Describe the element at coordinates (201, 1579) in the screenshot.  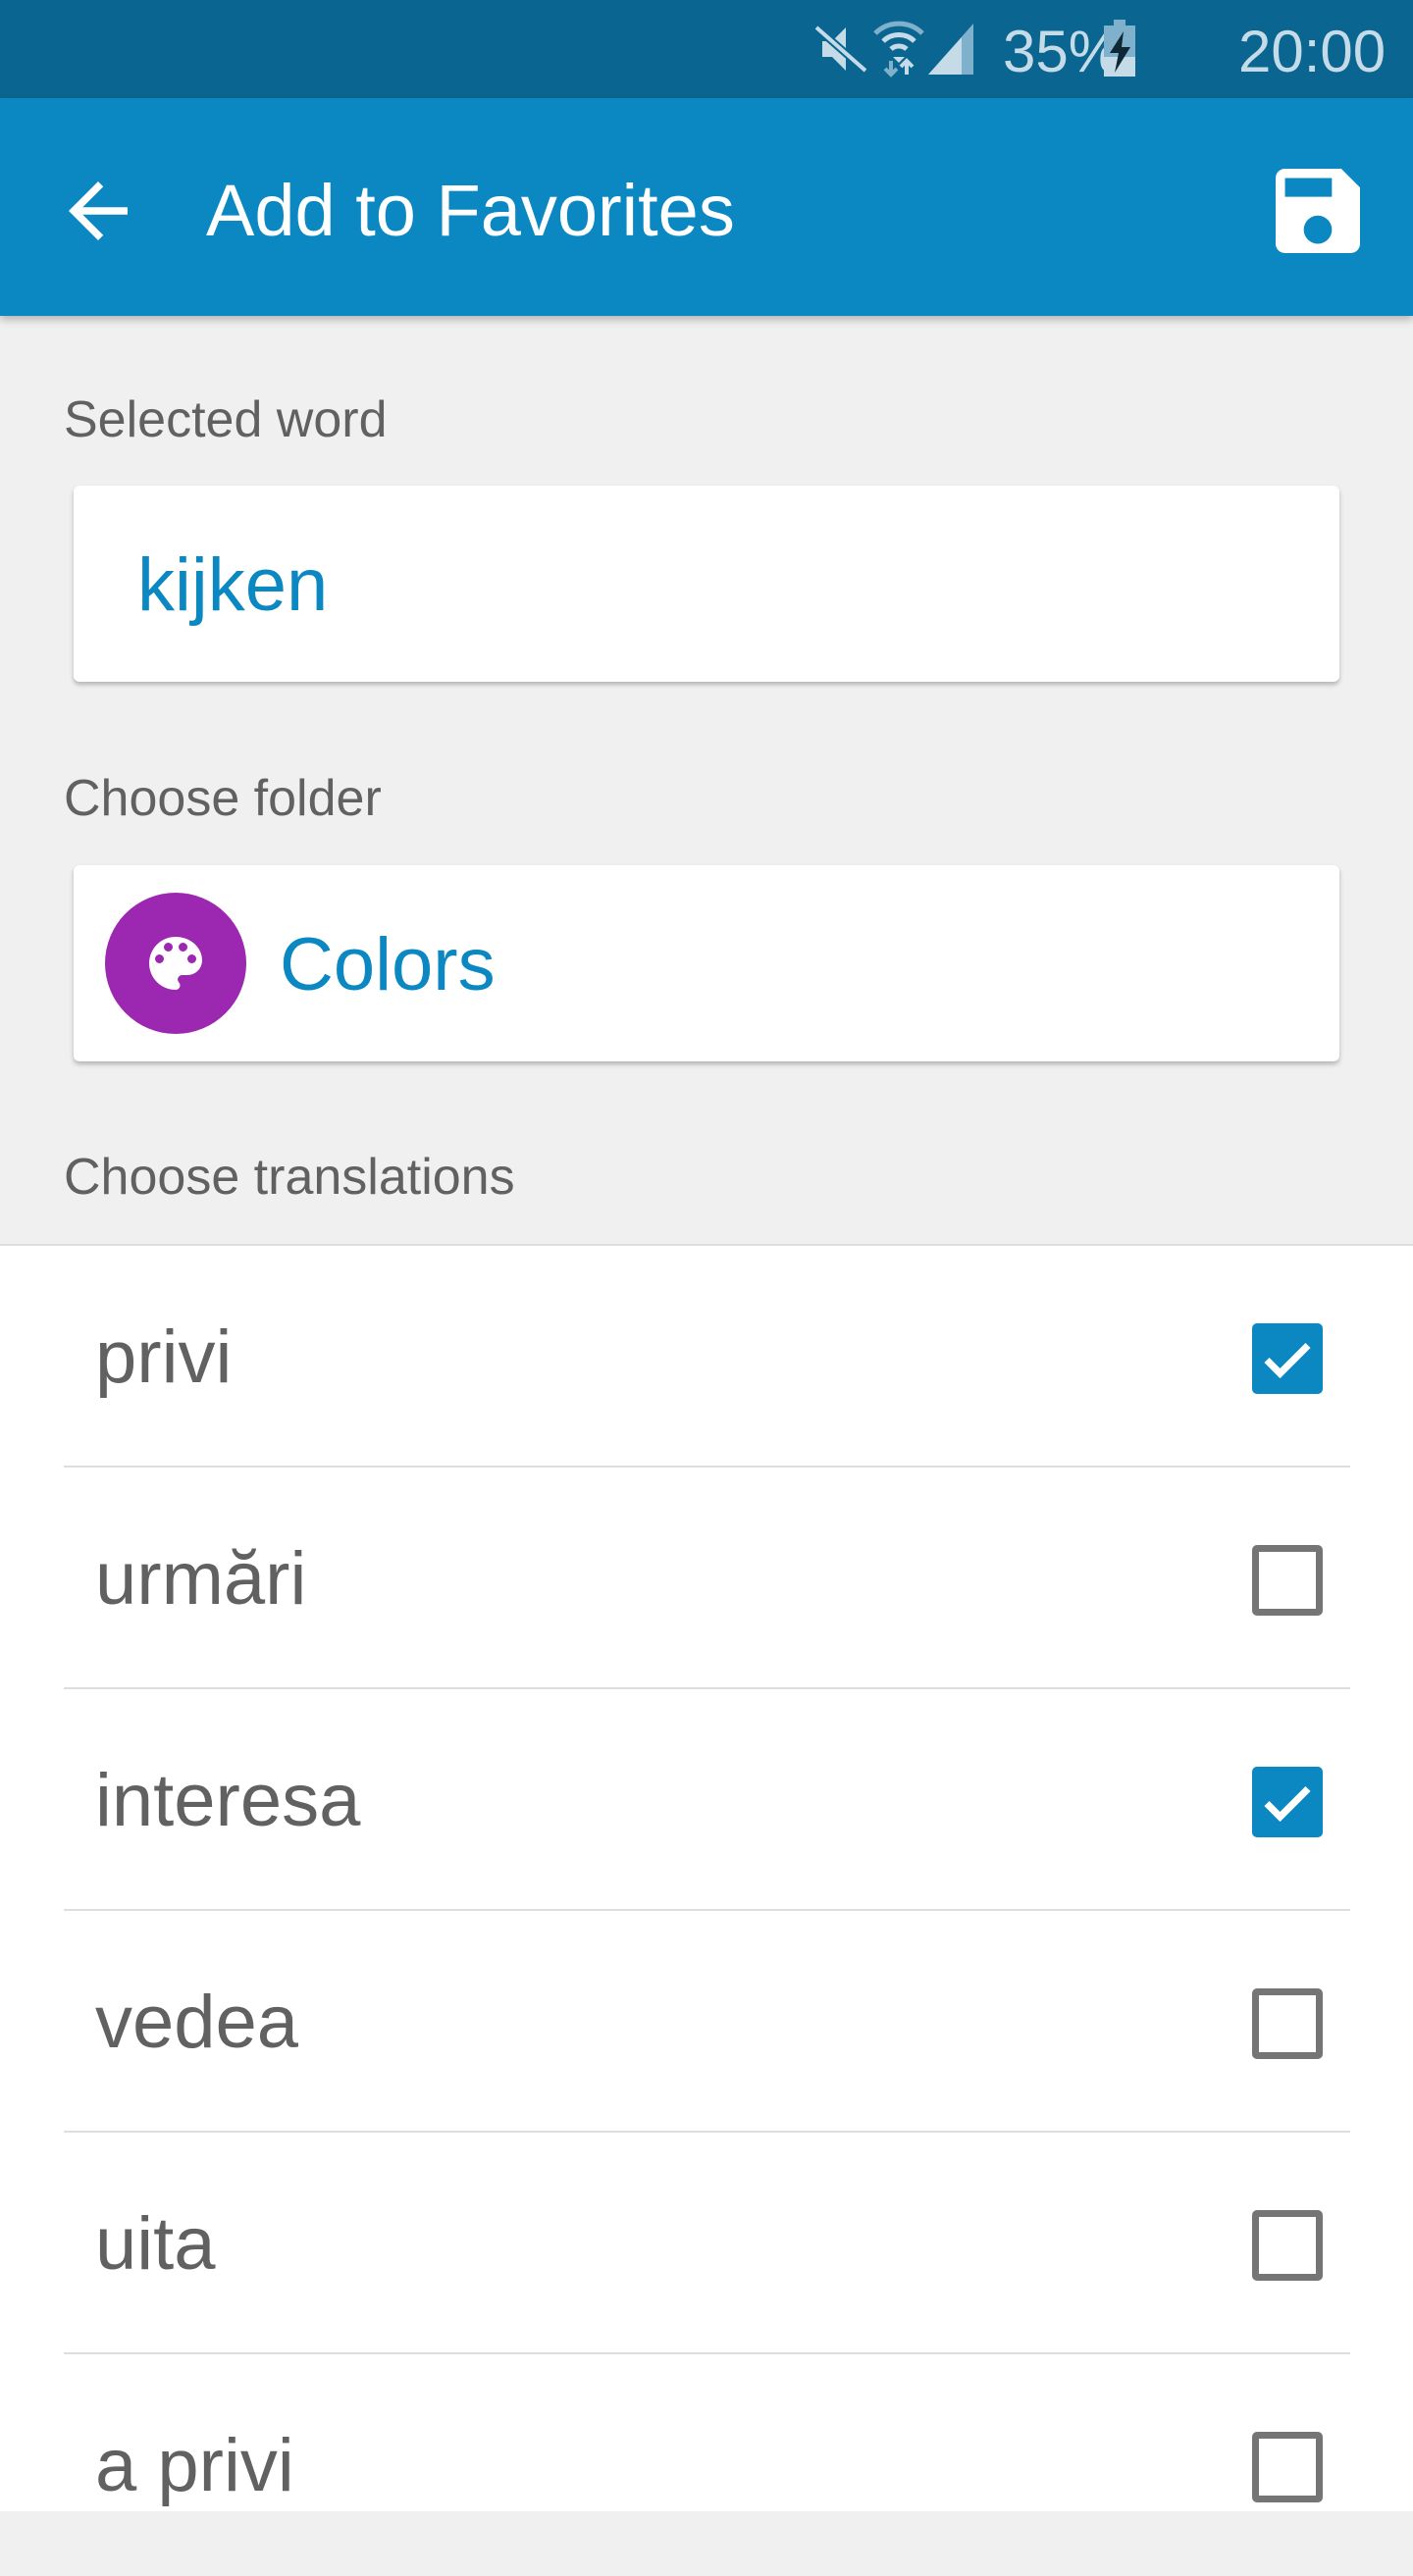
I see `translation-text: urmări` at that location.